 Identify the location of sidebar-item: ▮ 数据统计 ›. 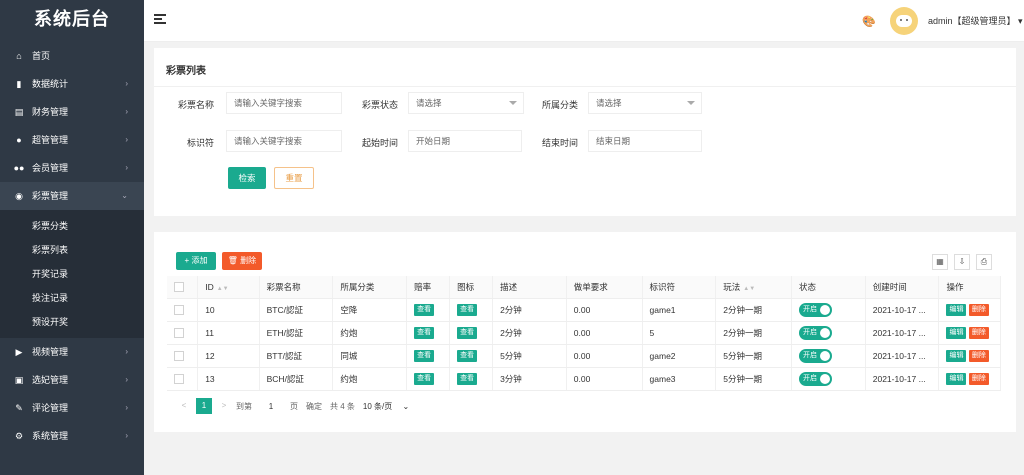
(72, 84).